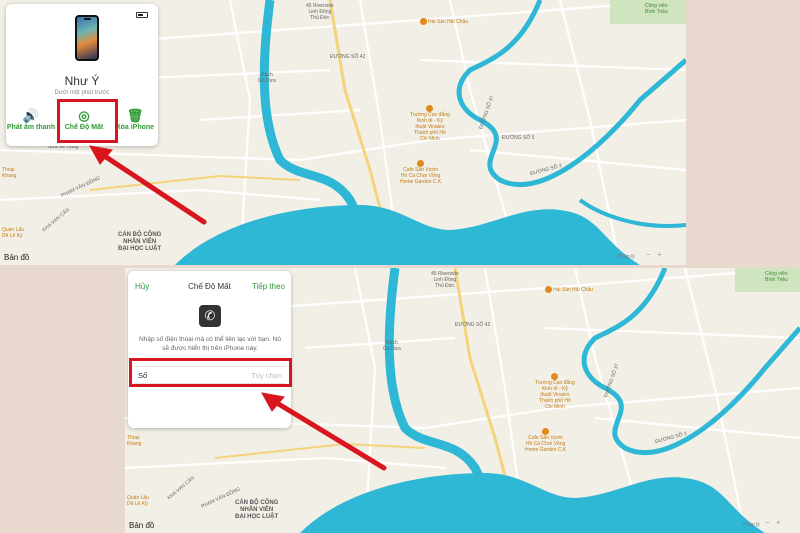 This screenshot has height=533, width=800. What do you see at coordinates (87, 38) in the screenshot?
I see `iphone-icon` at bounding box center [87, 38].